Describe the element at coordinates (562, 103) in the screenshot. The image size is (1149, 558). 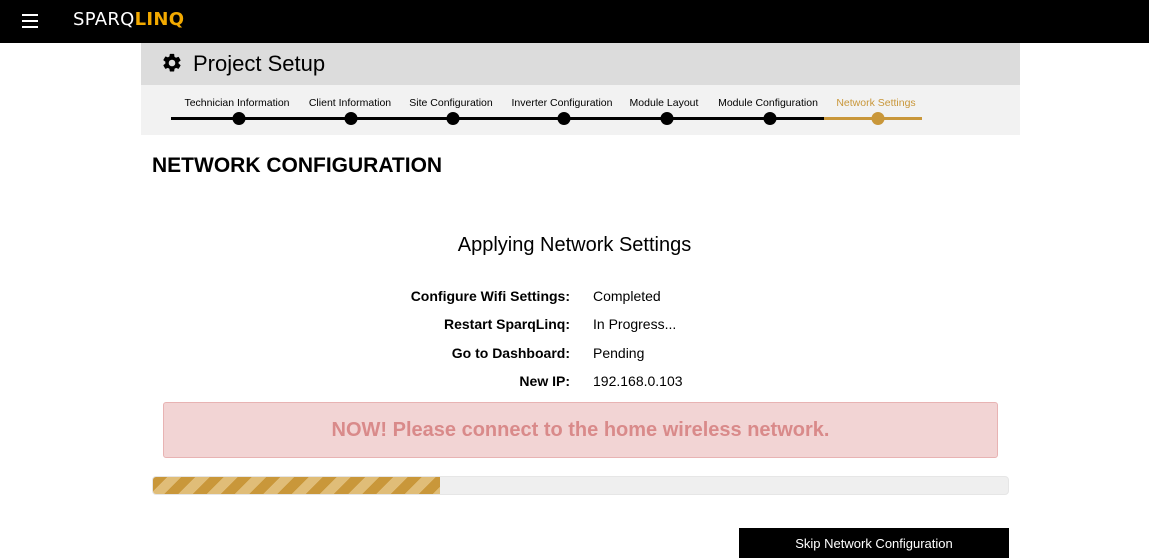
I see `step-inverter-configuration: Inverter Configuration` at that location.